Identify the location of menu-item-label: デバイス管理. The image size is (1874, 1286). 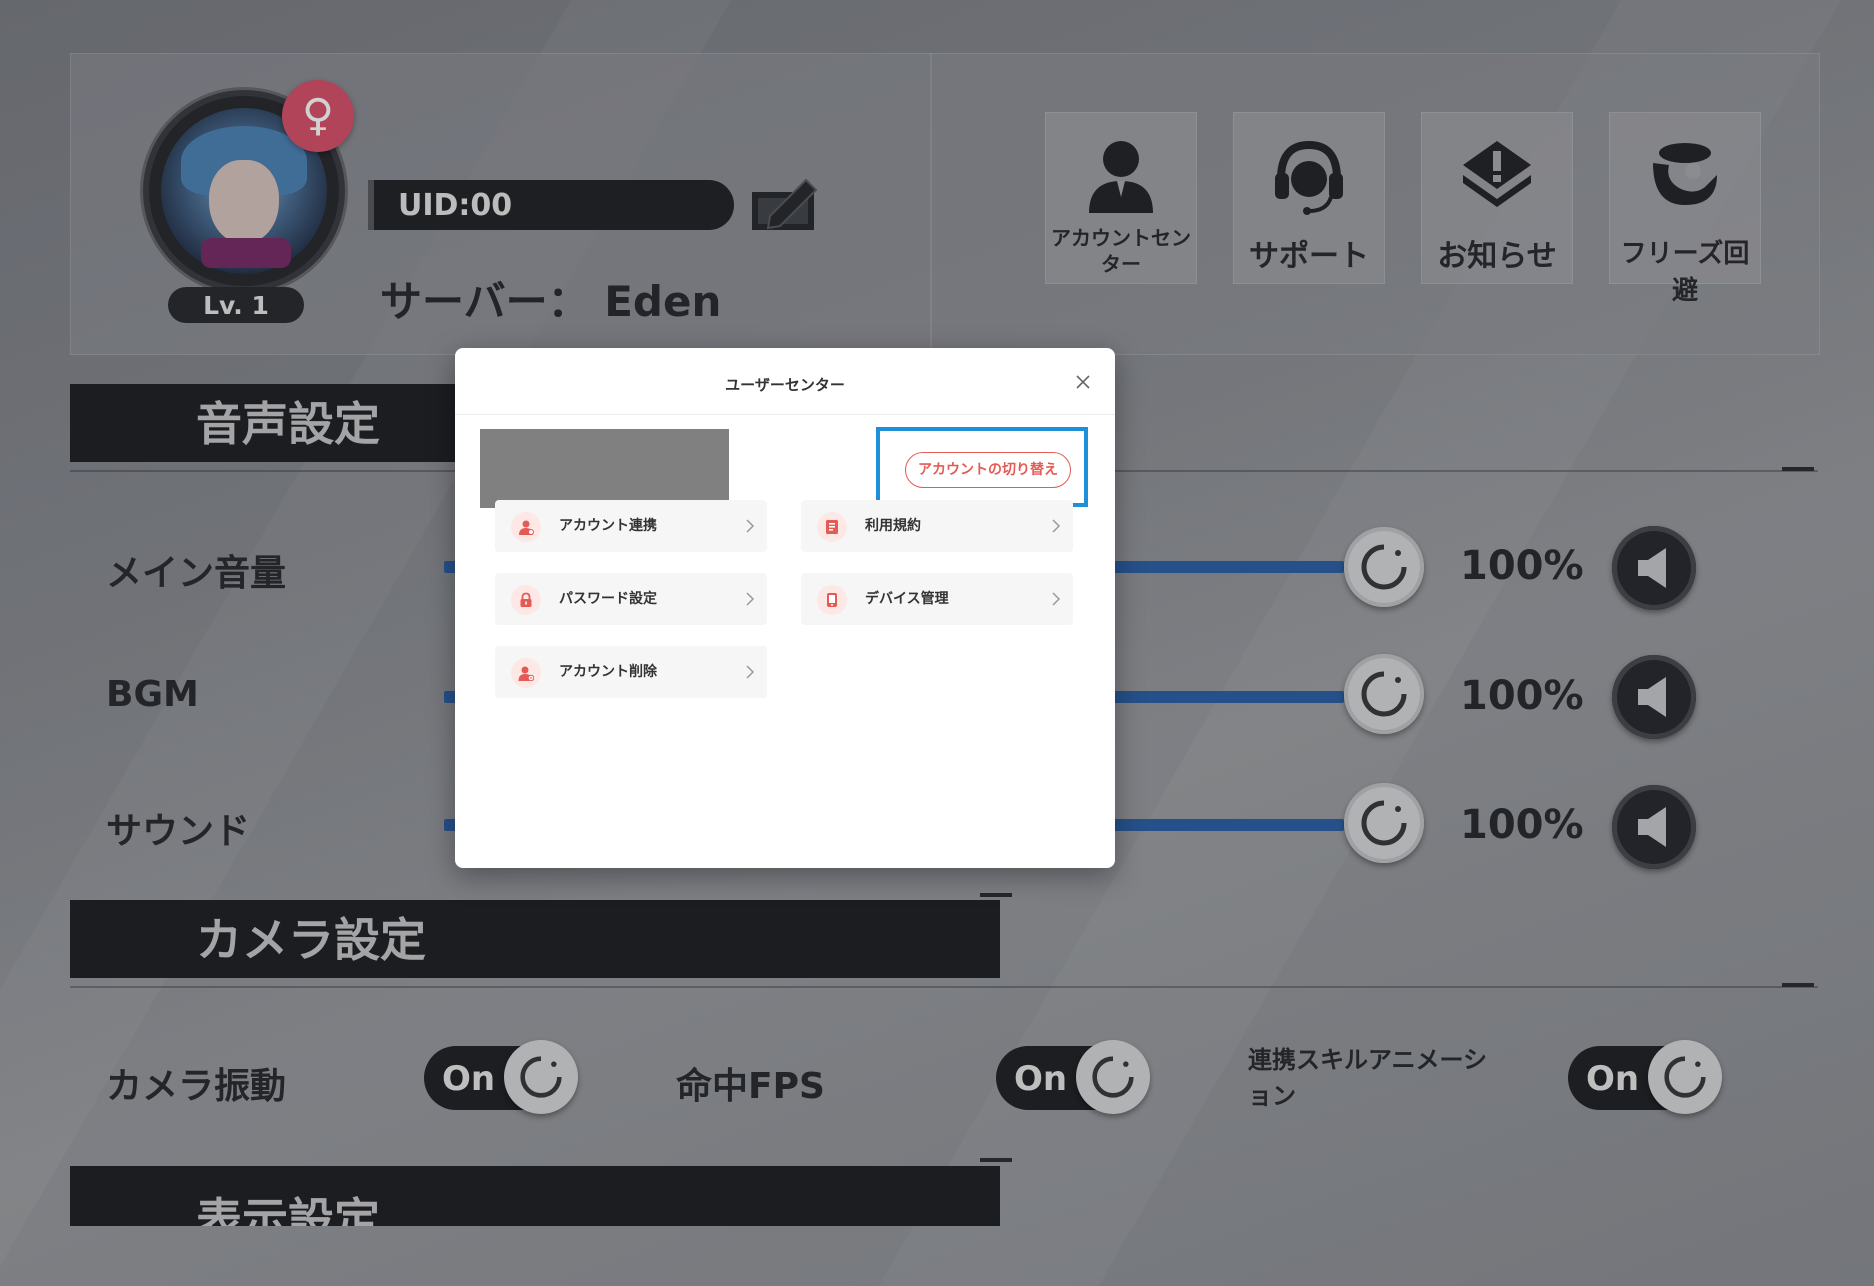
(907, 599).